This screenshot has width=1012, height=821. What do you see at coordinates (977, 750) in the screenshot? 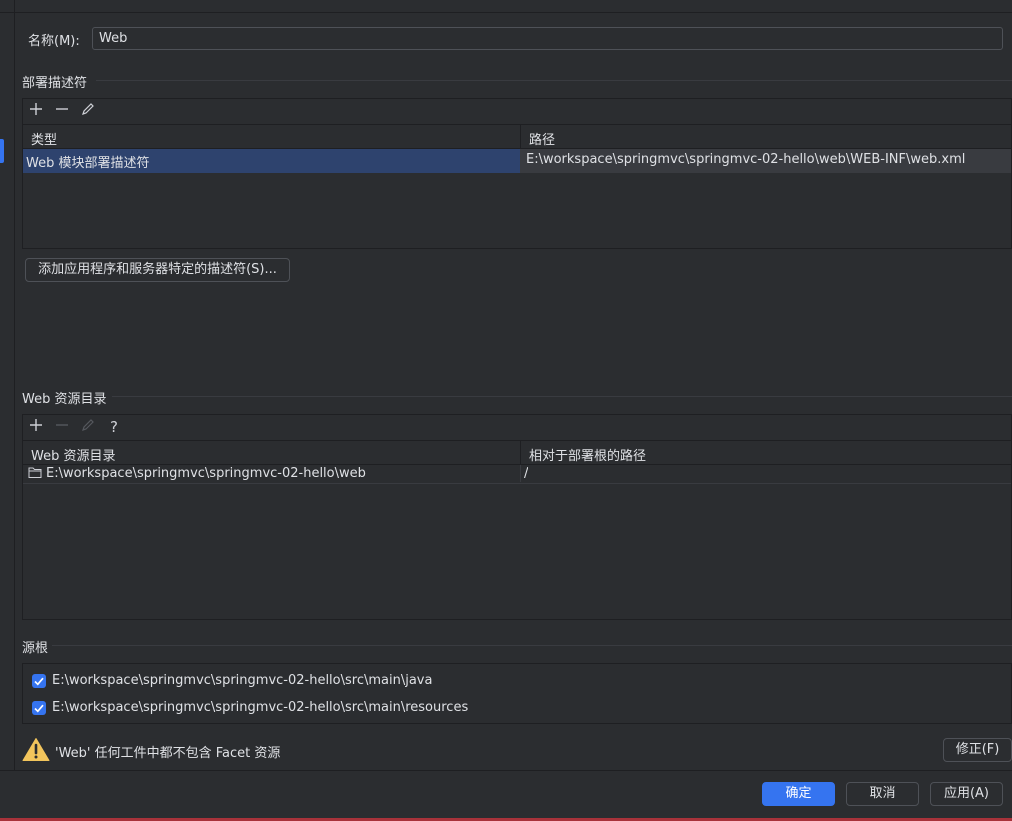
I see `fix-button: 修正(F)` at bounding box center [977, 750].